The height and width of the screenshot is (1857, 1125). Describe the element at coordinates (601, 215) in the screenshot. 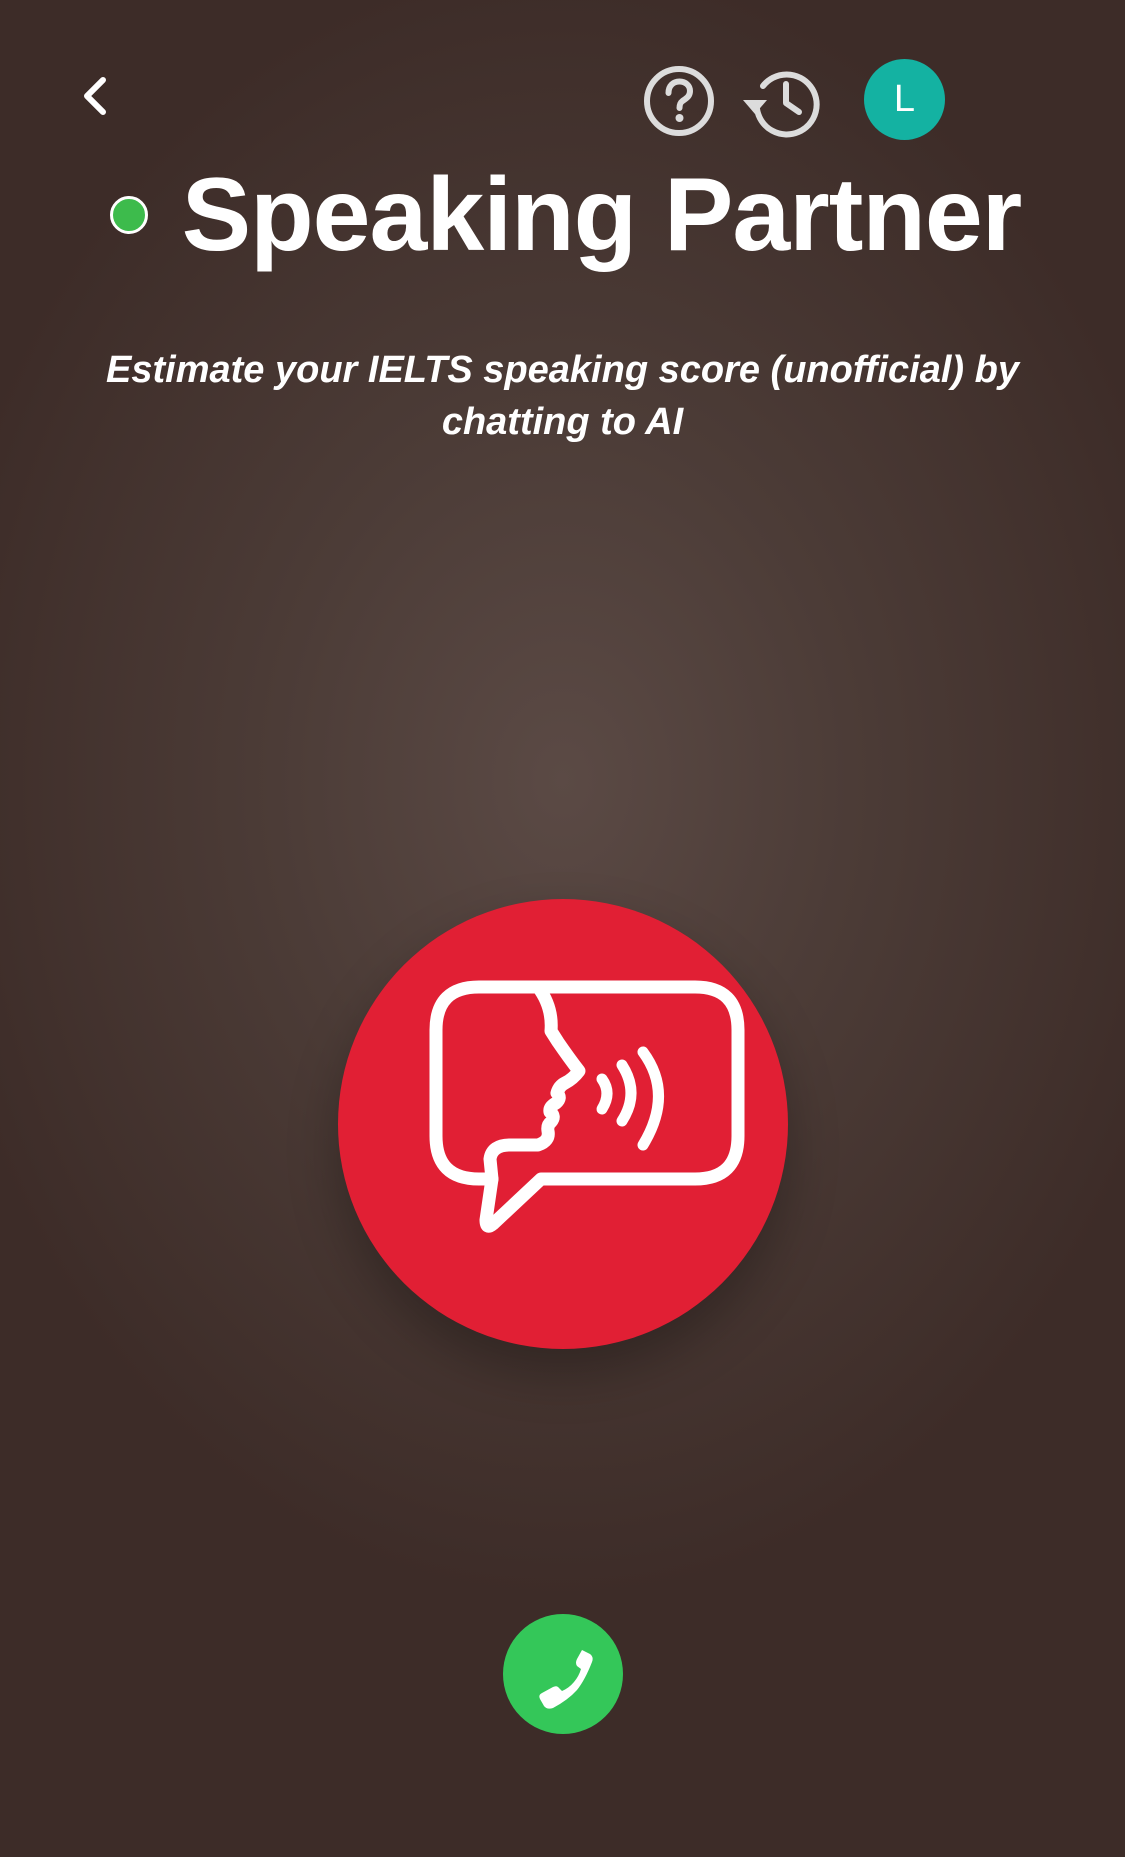

I see `page-title: Speaking Partner` at that location.